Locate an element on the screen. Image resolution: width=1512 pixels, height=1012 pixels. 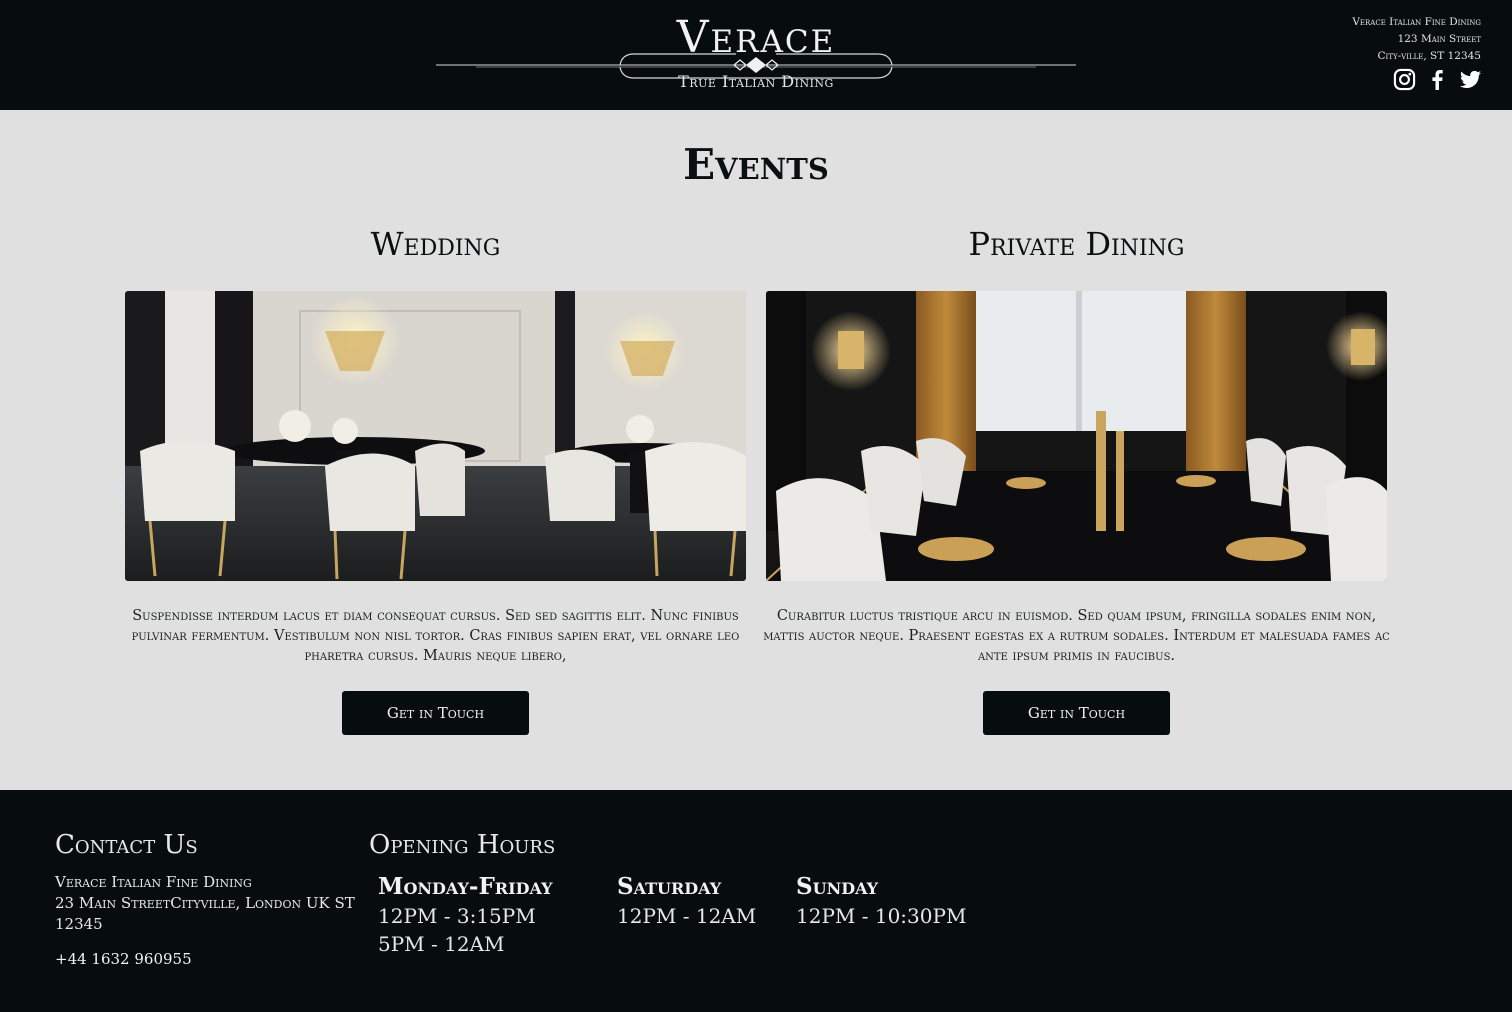
hours-sunday: Sunday 12PM - 10:30PM is located at coordinates (881, 901).